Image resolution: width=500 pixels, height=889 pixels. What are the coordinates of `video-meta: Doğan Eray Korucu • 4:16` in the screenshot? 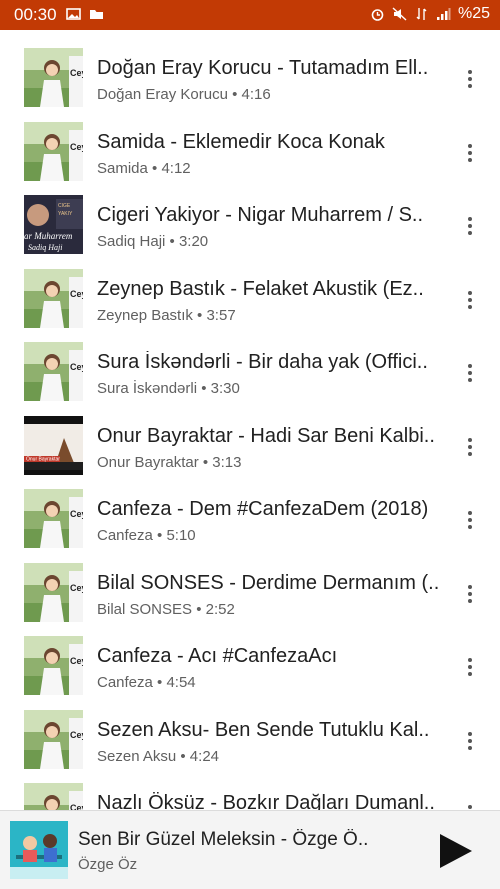 It's located at (184, 94).